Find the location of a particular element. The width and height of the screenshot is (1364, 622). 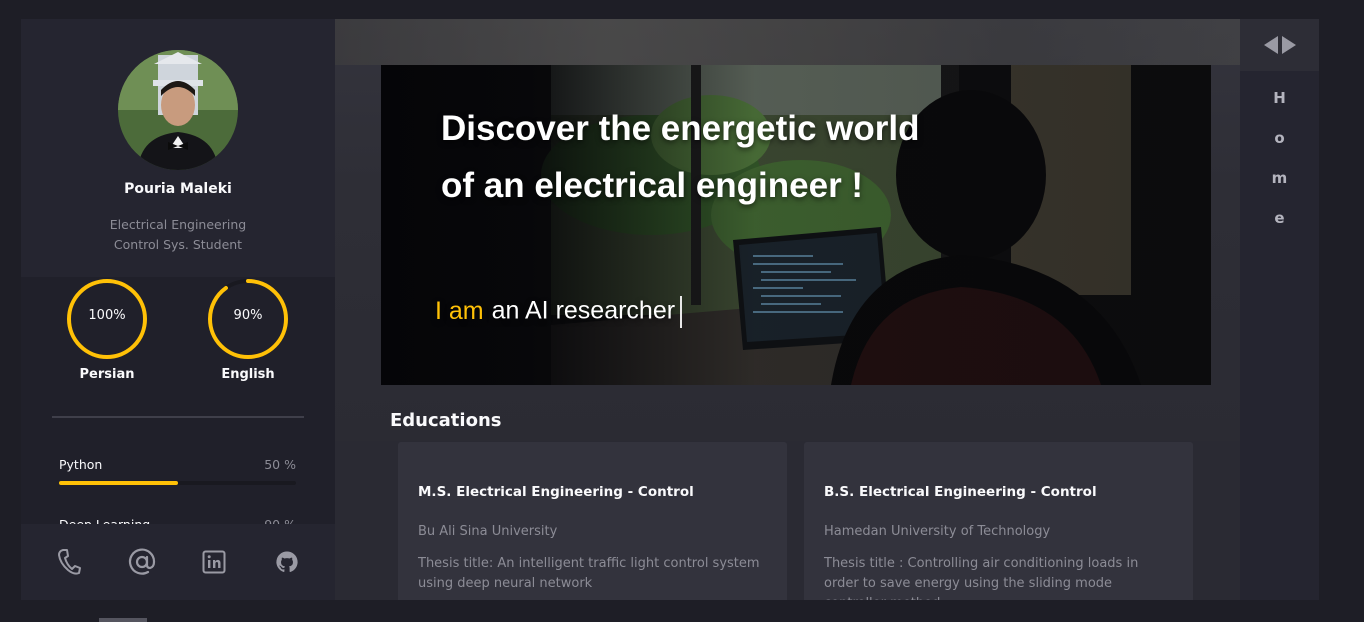

role-line: Electrical Engineering is located at coordinates (178, 224).